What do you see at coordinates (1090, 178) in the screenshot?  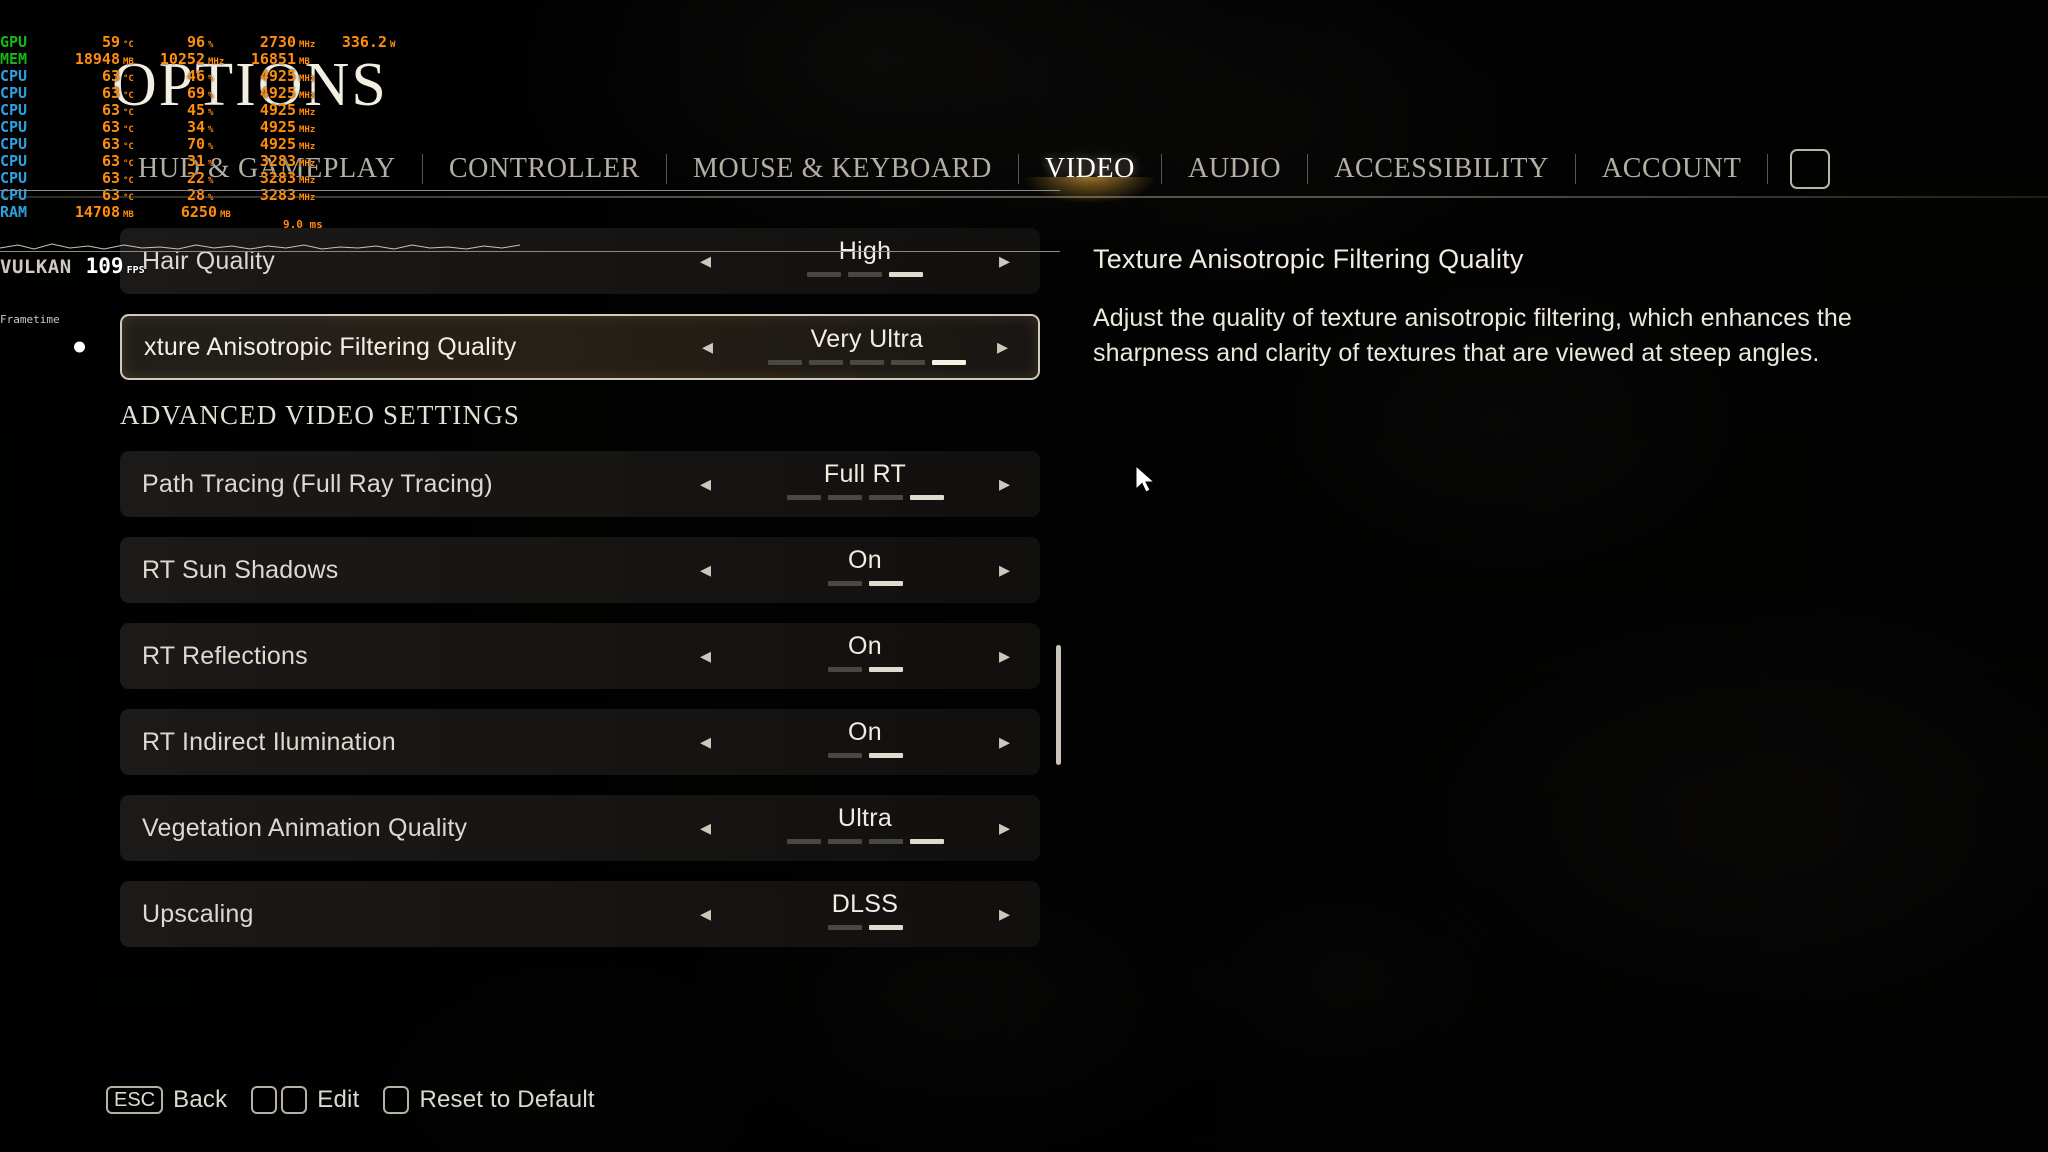 I see `tab-video: VIDEO` at bounding box center [1090, 178].